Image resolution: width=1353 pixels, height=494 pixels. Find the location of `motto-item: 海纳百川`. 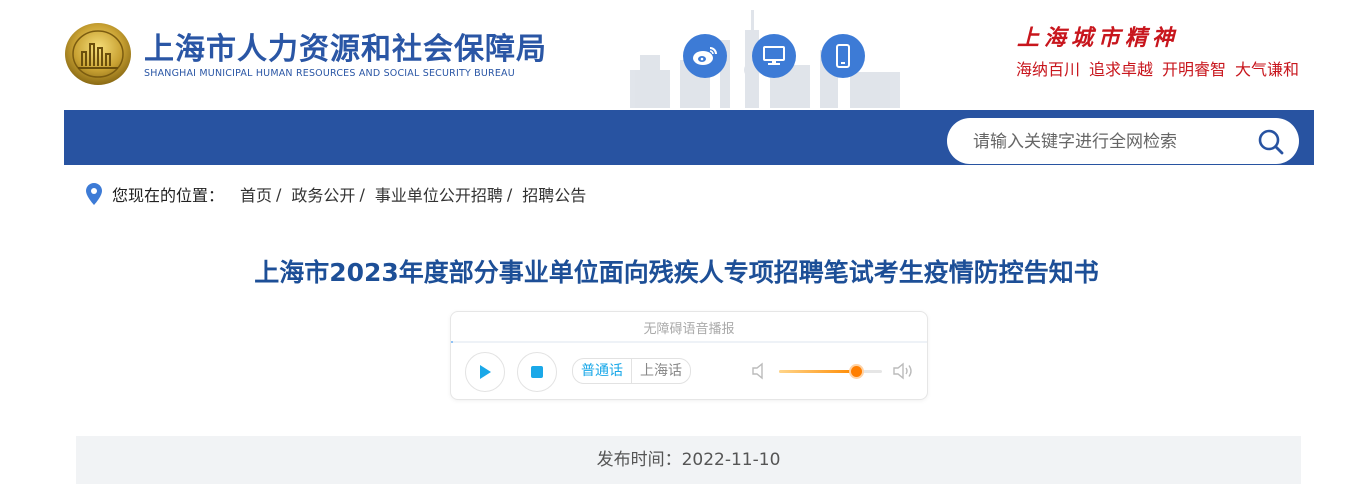

motto-item: 海纳百川 is located at coordinates (1048, 69).